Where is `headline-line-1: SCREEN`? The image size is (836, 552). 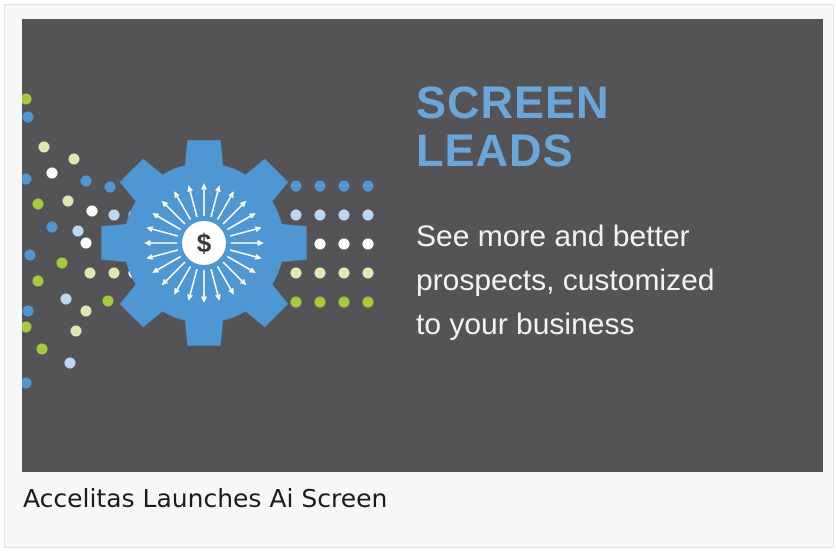 headline-line-1: SCREEN is located at coordinates (513, 102).